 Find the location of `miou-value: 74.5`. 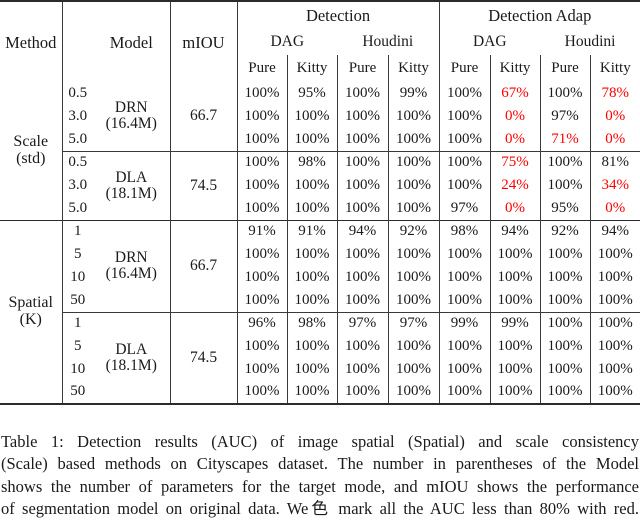

miou-value: 74.5 is located at coordinates (203, 357).